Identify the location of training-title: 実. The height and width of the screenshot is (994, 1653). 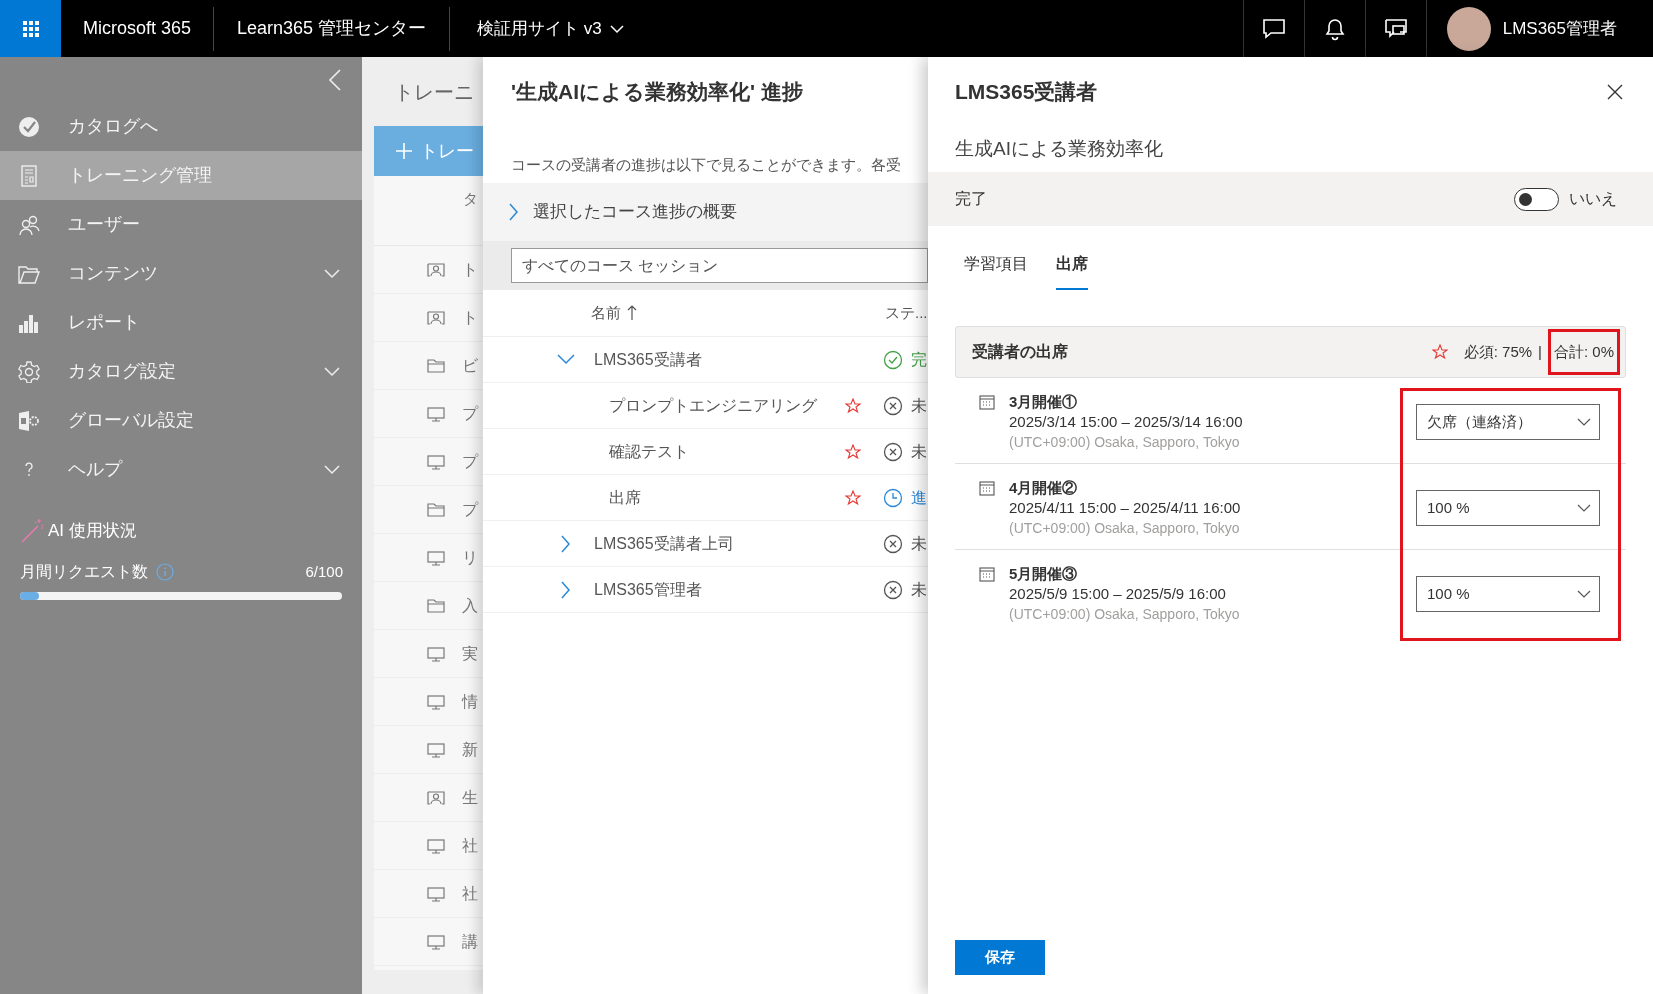
(470, 653).